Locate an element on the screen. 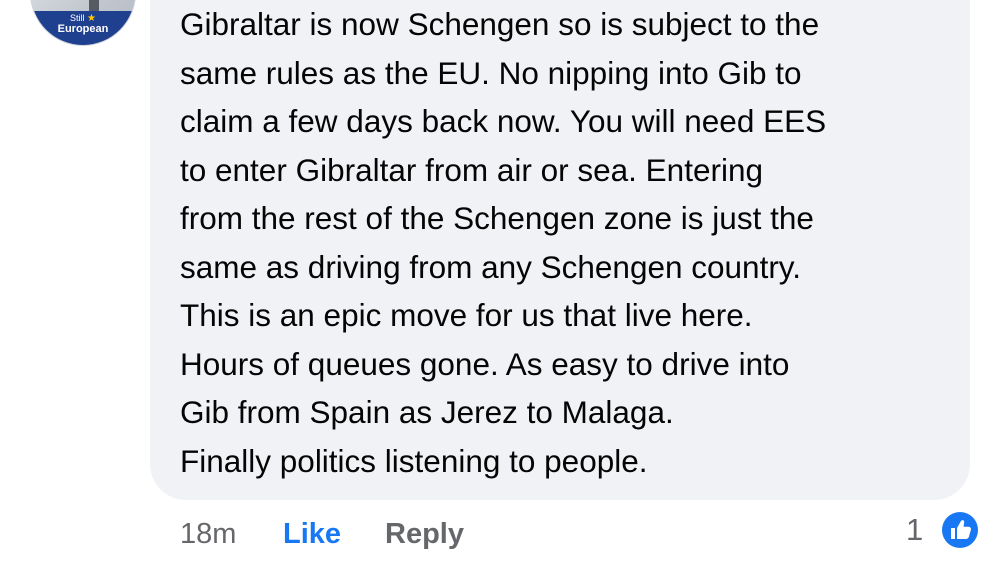 The width and height of the screenshot is (1000, 572). avatar-badge-line2: European is located at coordinates (83, 29).